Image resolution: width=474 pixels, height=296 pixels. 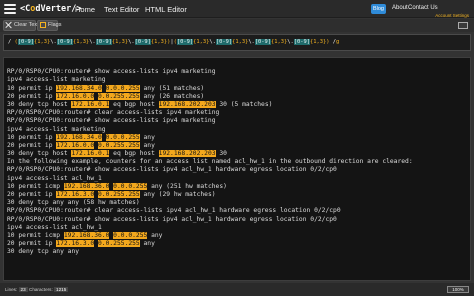 I want to click on regex-token: ), so click(x=328, y=42).